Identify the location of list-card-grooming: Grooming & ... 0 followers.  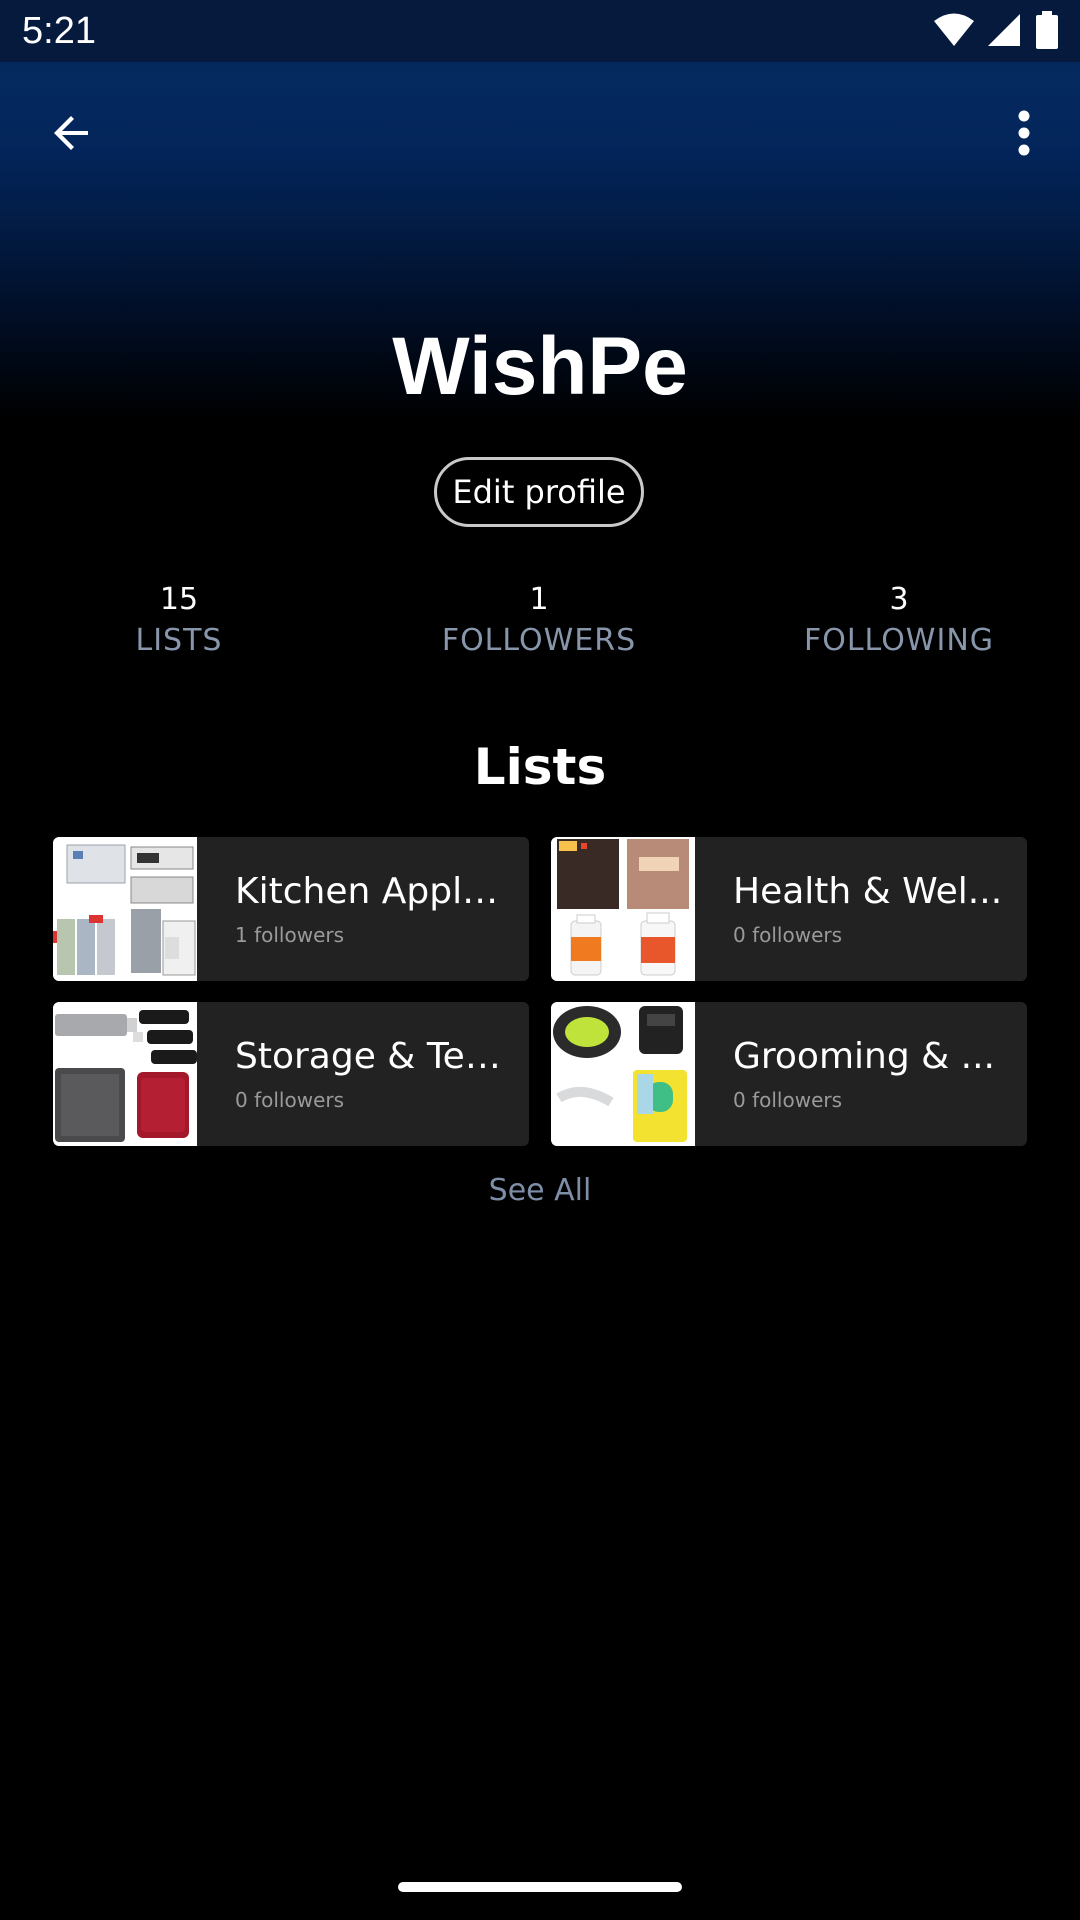
(789, 1074).